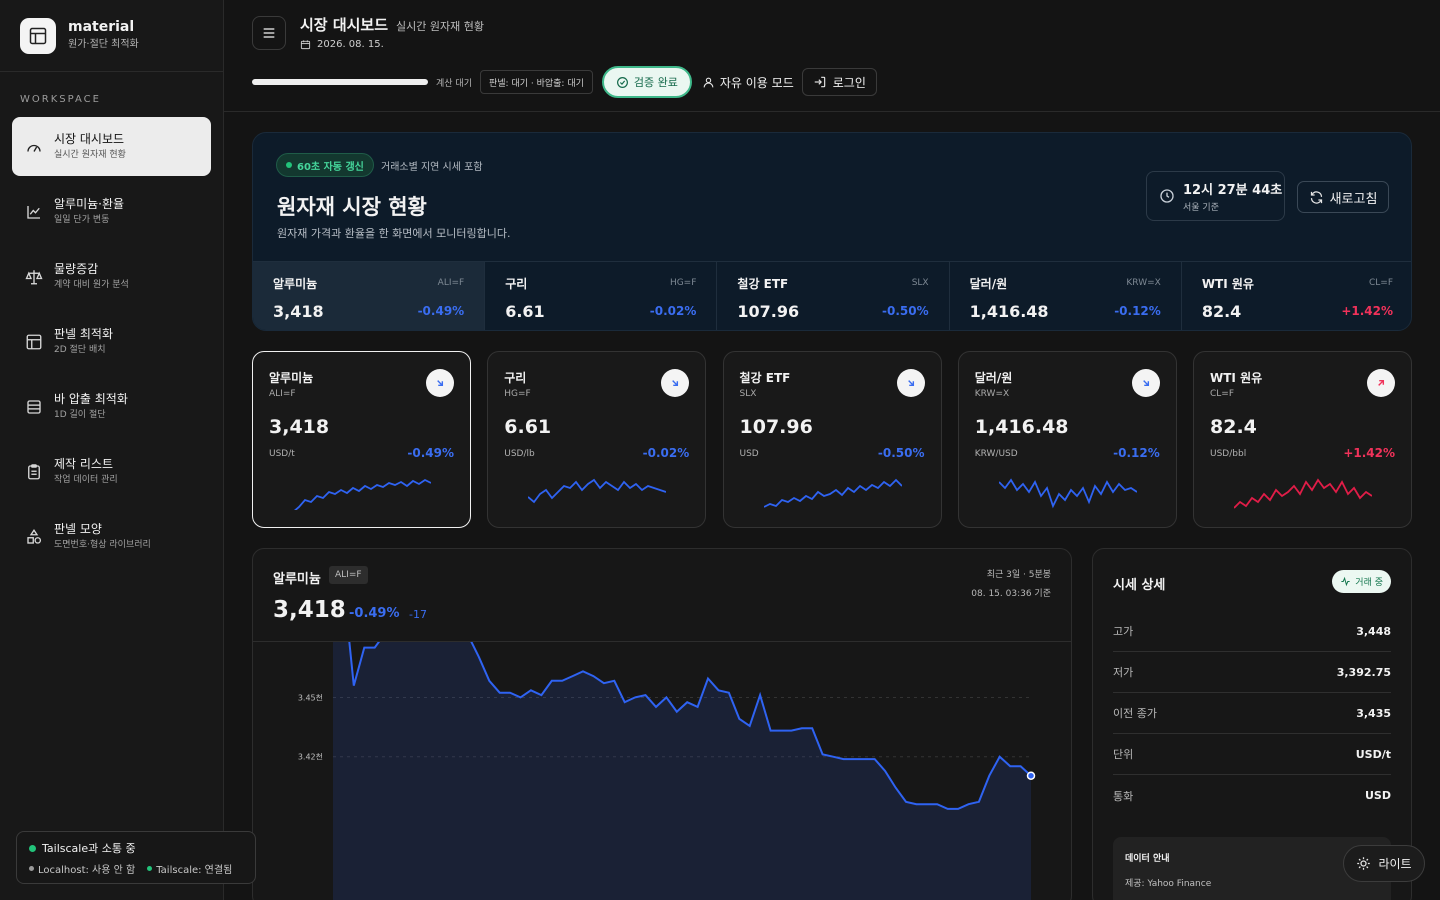 Image resolution: width=1440 pixels, height=900 pixels. I want to click on chart-price: 3,418, so click(309, 610).